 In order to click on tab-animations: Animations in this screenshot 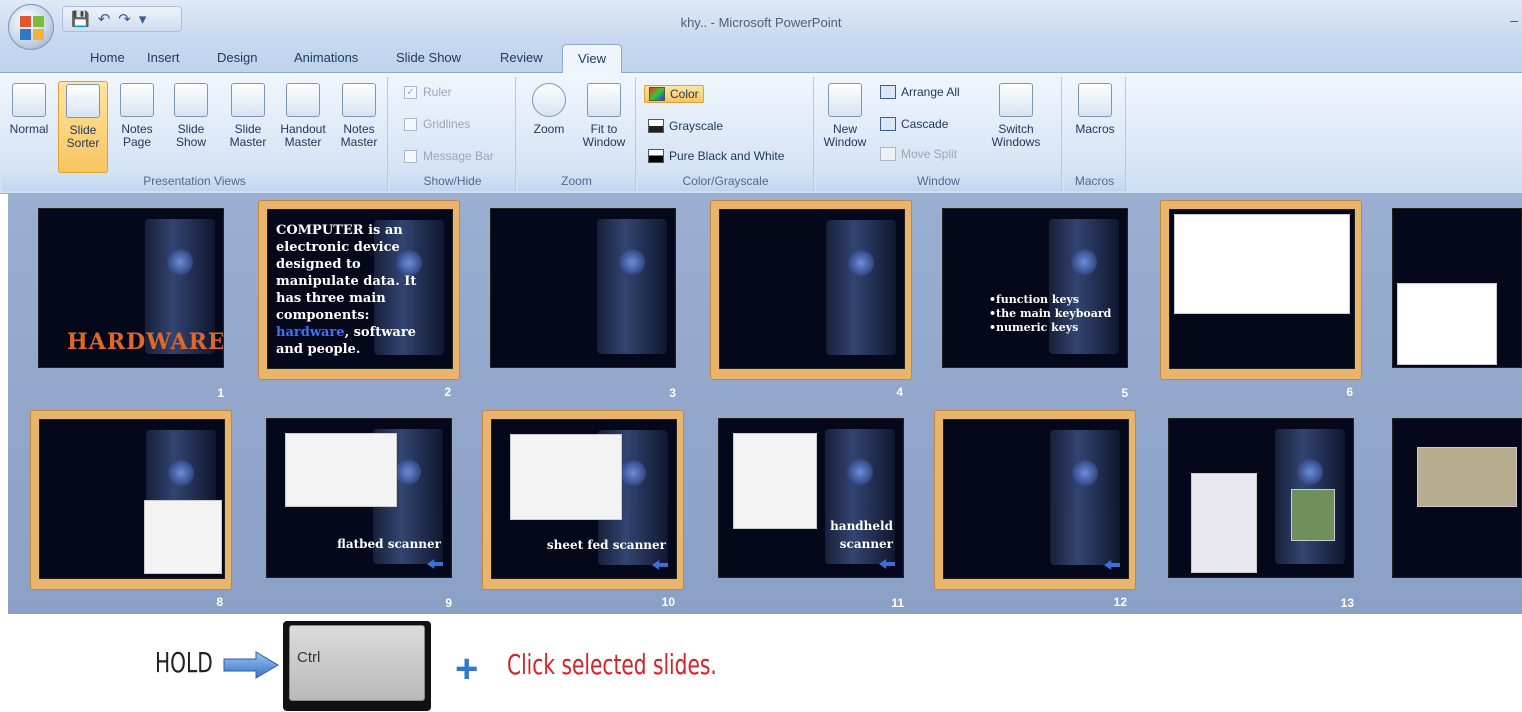, I will do `click(326, 57)`.